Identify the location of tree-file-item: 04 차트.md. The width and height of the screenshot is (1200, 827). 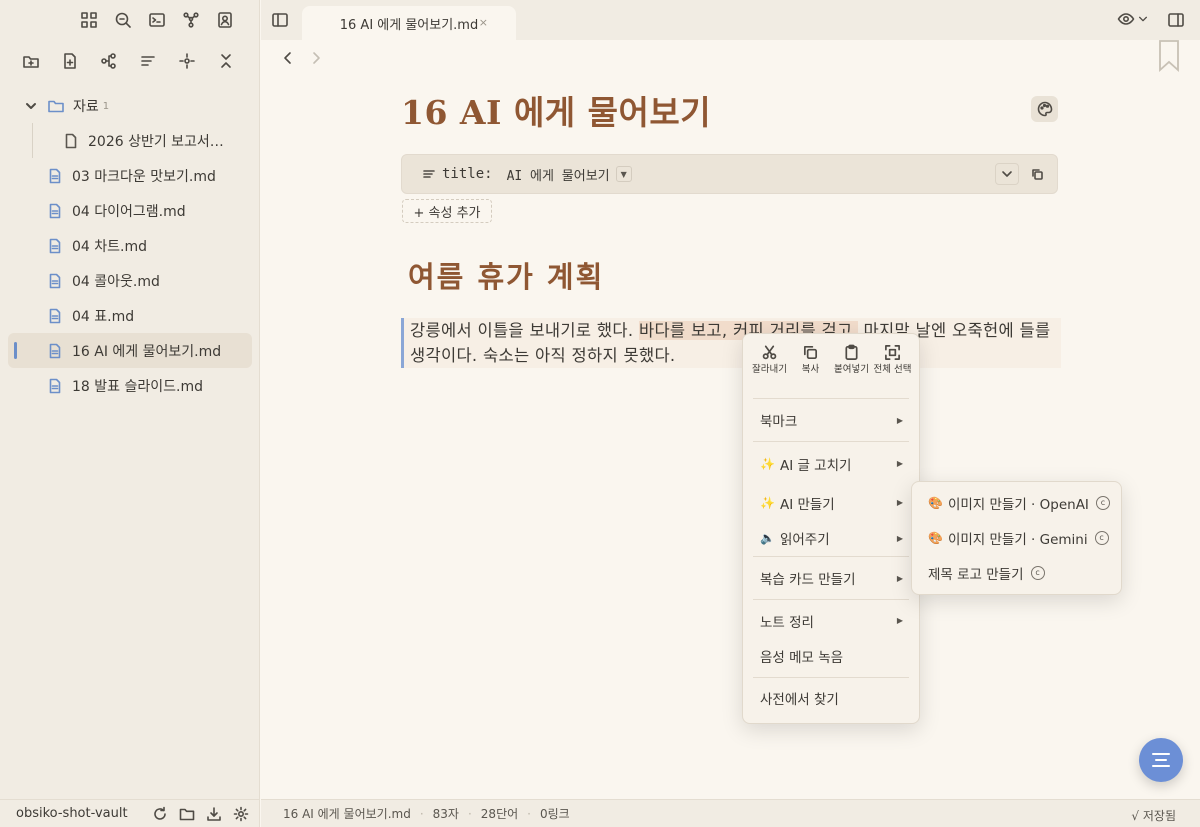
(130, 245).